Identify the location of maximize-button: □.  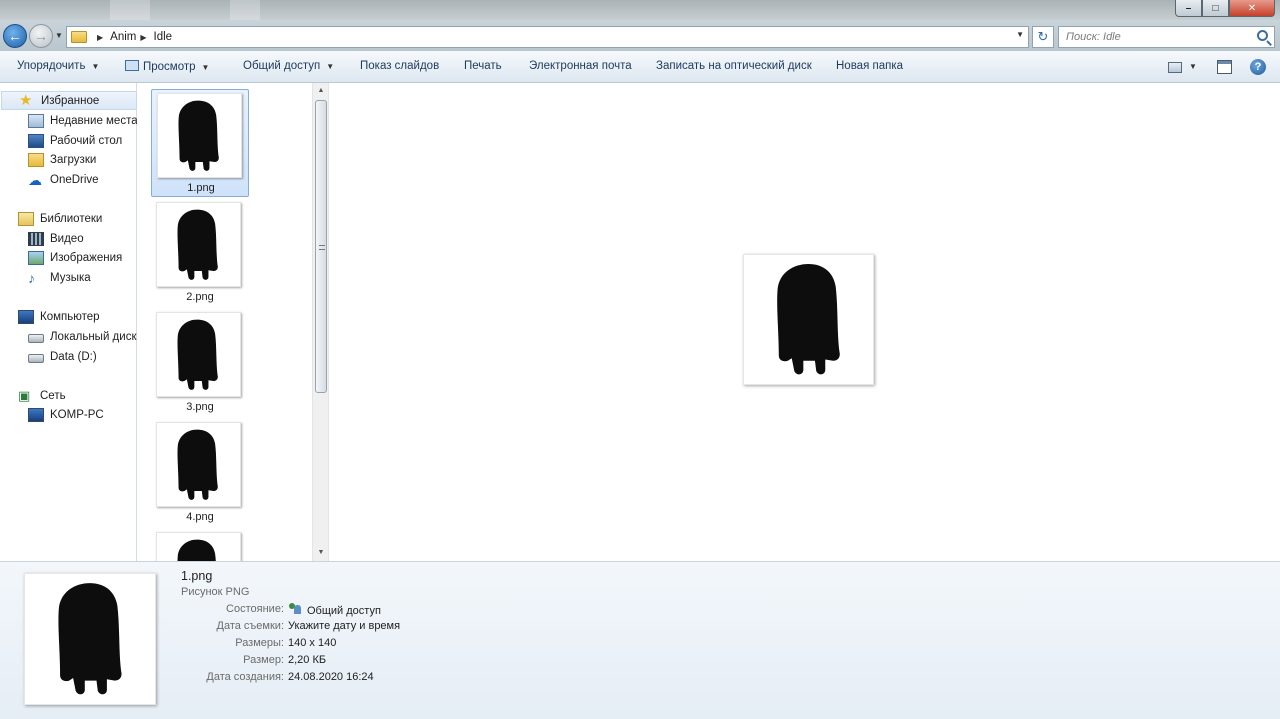
(1215, 8).